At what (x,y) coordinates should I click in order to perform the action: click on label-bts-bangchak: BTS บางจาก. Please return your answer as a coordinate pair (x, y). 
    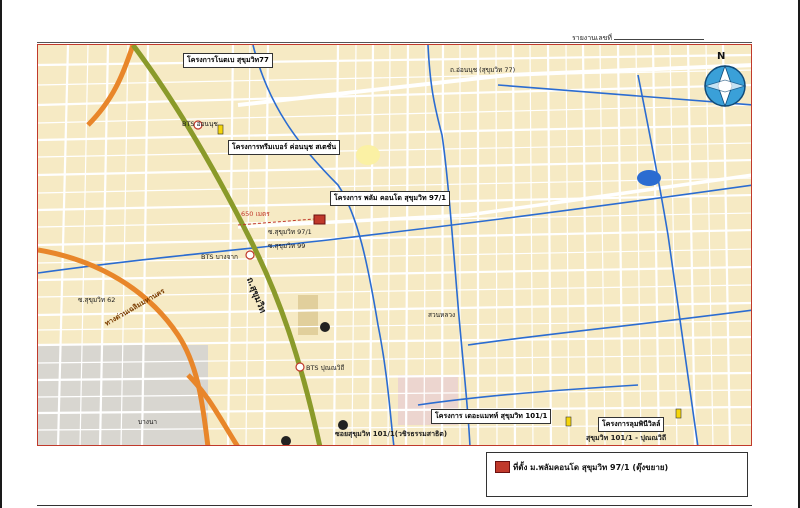
    Looking at the image, I should click on (219, 257).